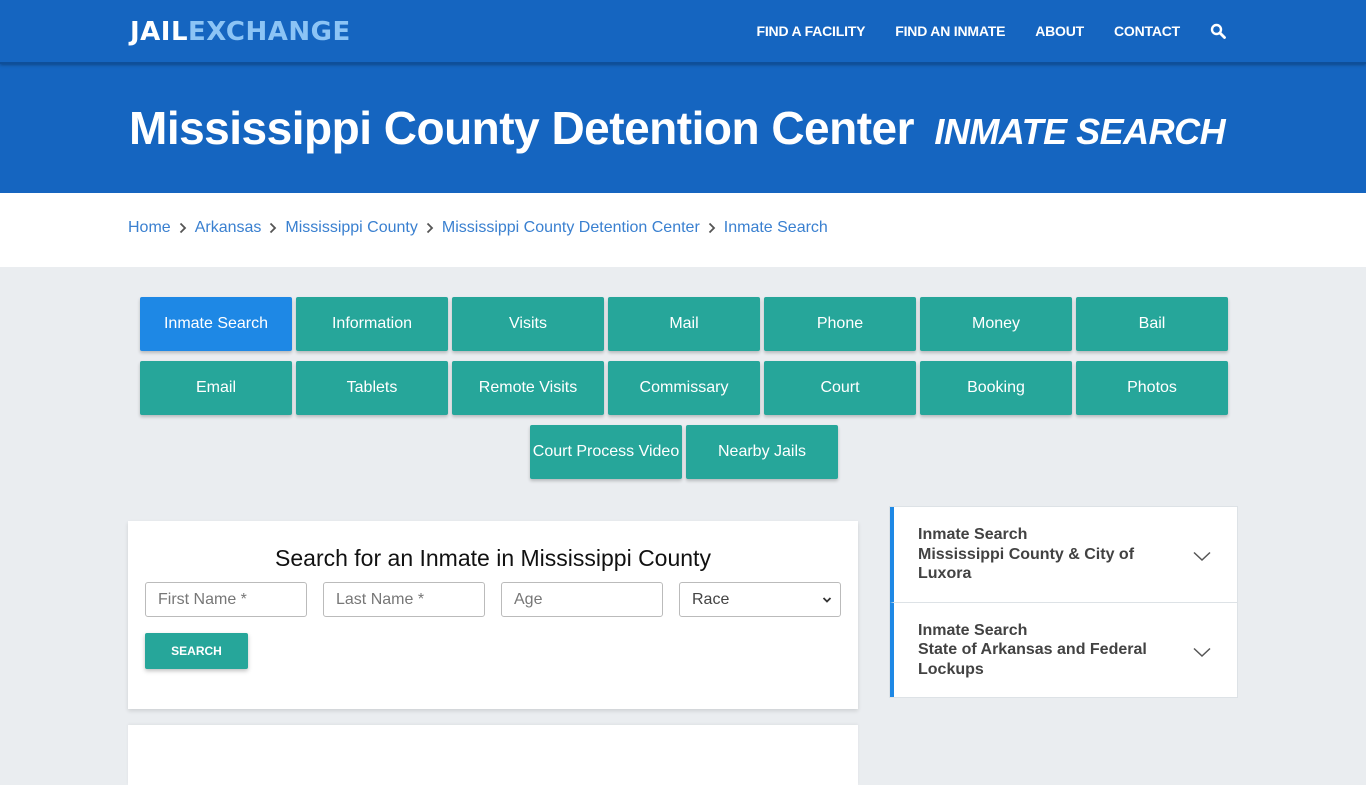 Image resolution: width=1366 pixels, height=785 pixels. What do you see at coordinates (228, 228) in the screenshot?
I see `breadcrumb-state: Arkansas` at bounding box center [228, 228].